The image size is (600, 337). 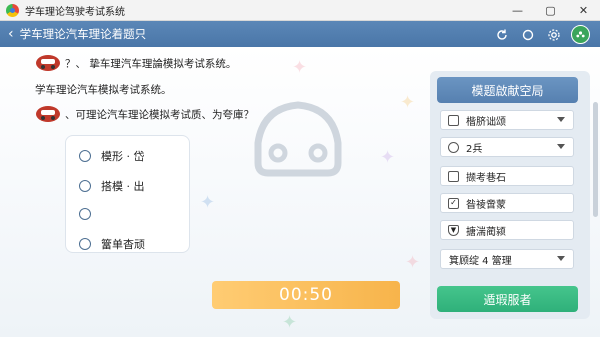 I want to click on side-option-label: 楷脐诎颂, so click(x=486, y=122).